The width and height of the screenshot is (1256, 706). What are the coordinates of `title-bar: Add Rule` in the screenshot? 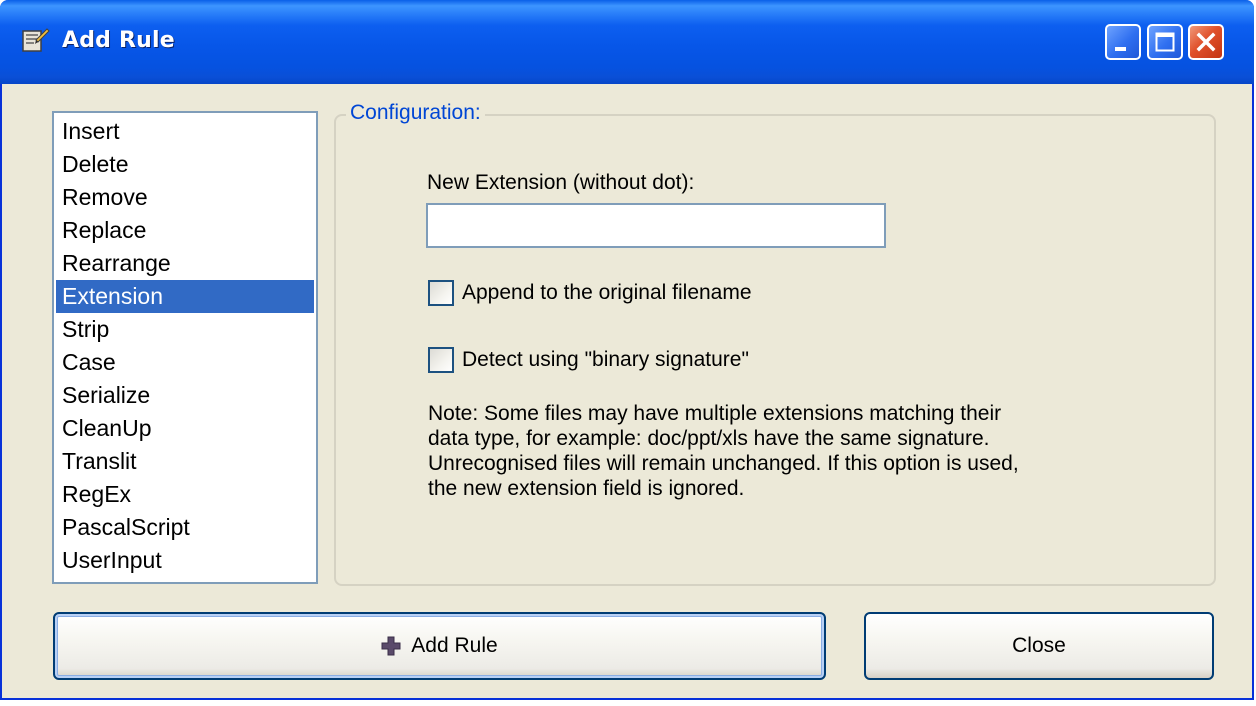 It's located at (627, 42).